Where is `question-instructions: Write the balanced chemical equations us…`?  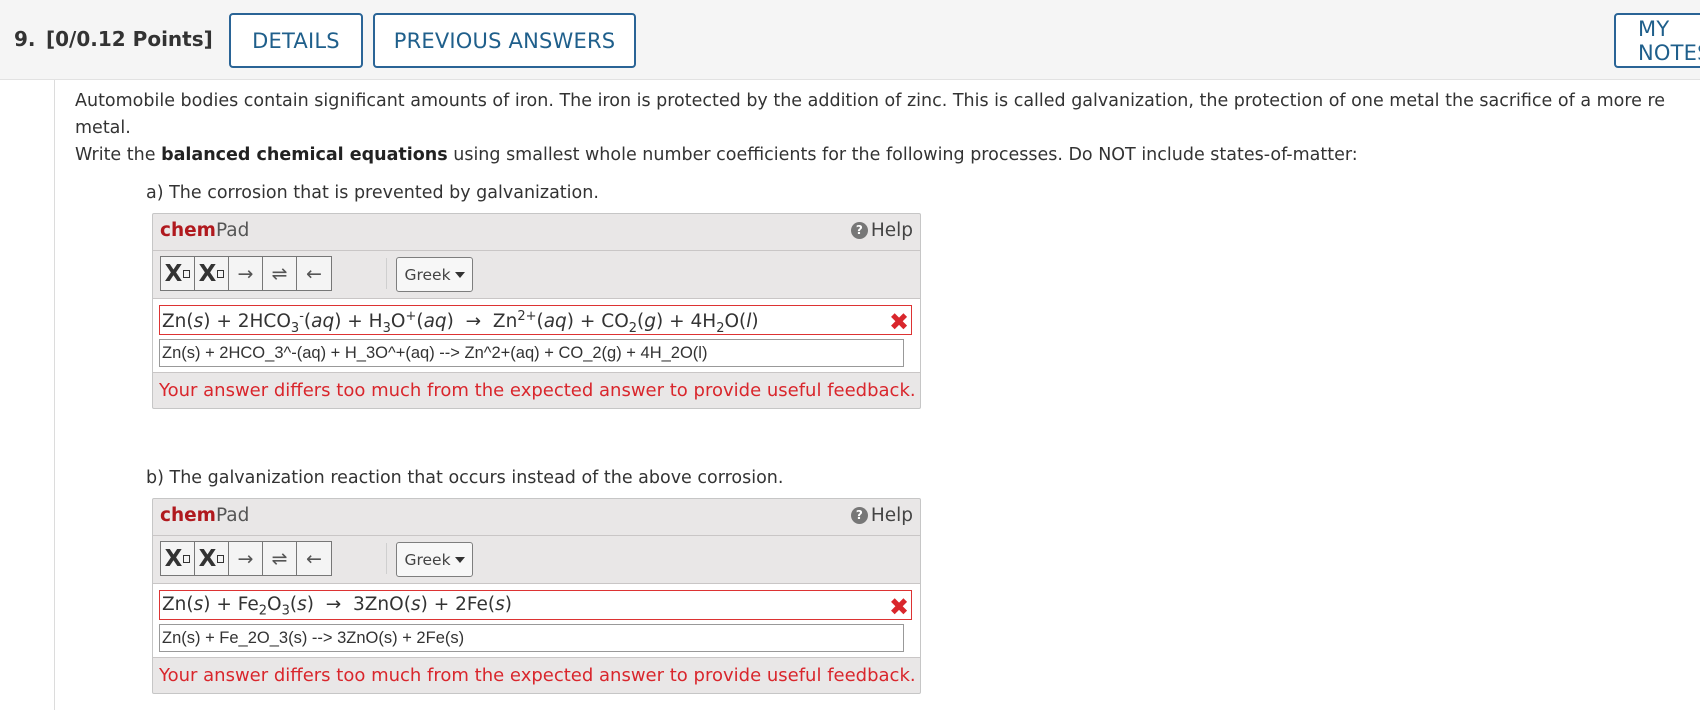 question-instructions: Write the balanced chemical equations us… is located at coordinates (716, 155).